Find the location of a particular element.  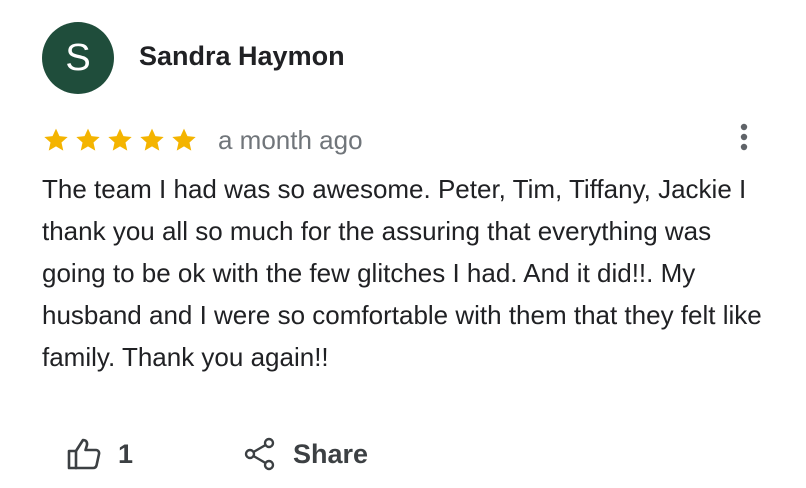

avatar: S is located at coordinates (78, 58).